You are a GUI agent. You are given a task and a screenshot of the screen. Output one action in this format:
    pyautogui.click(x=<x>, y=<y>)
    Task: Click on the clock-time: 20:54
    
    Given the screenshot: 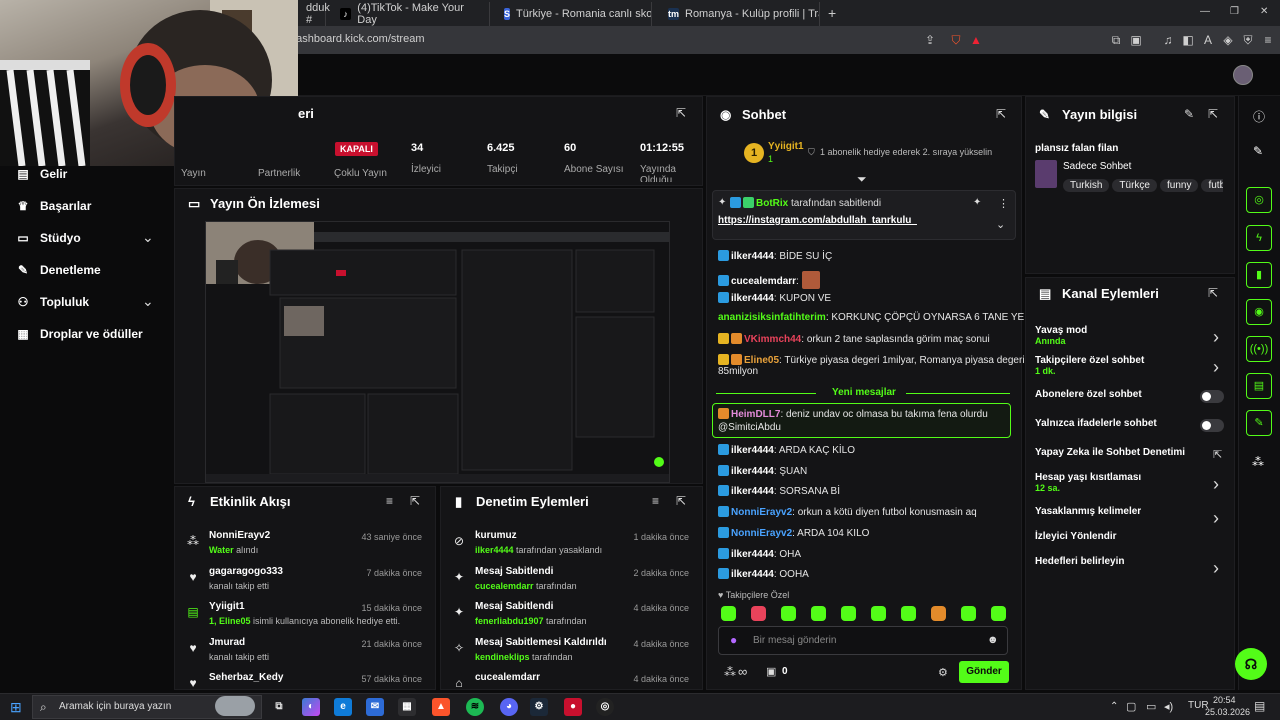 What is the action you would take?
    pyautogui.click(x=1224, y=700)
    